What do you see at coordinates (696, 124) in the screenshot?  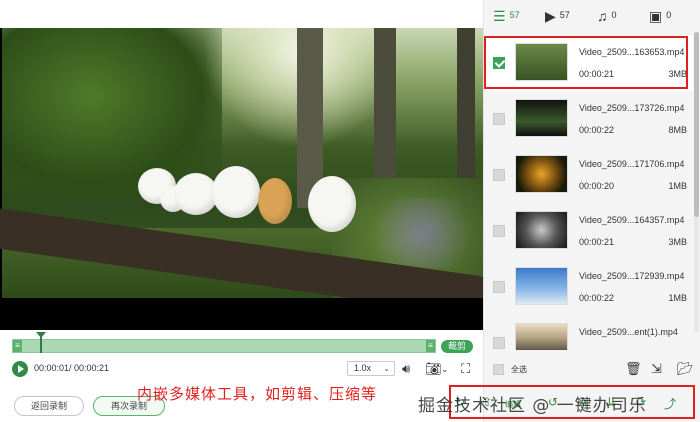 I see `scrollbar-thumb` at bounding box center [696, 124].